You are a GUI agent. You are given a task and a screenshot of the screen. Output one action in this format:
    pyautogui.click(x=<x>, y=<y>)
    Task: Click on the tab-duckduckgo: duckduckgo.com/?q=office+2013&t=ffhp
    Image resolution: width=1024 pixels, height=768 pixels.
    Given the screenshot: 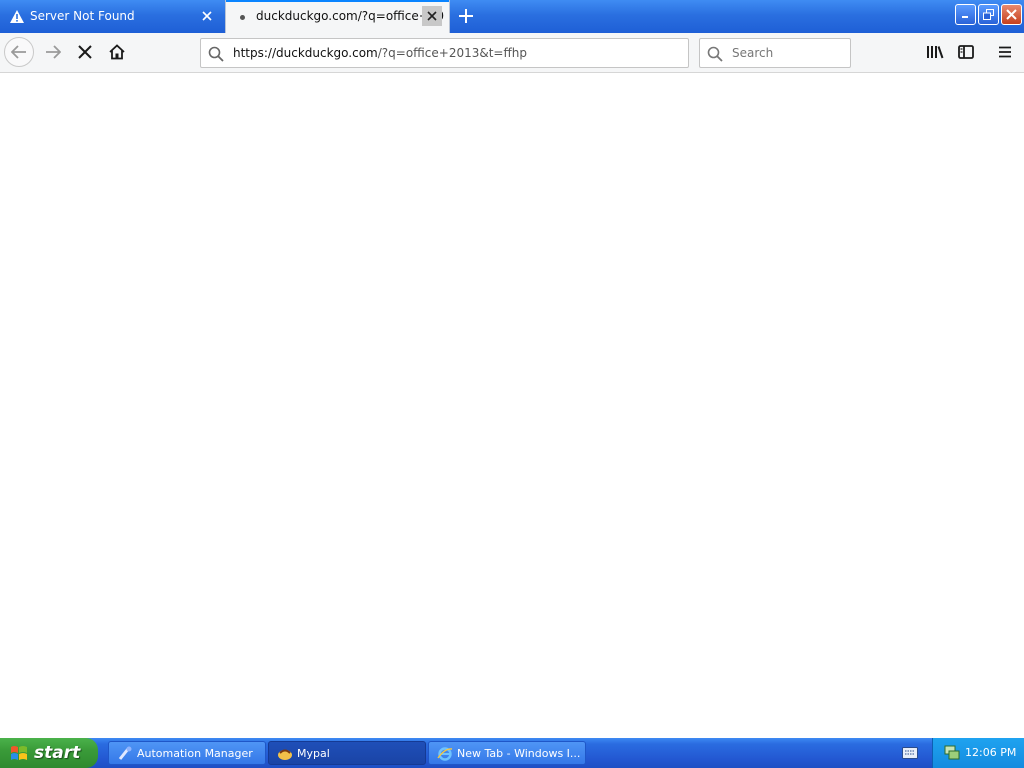 What is the action you would take?
    pyautogui.click(x=337, y=16)
    